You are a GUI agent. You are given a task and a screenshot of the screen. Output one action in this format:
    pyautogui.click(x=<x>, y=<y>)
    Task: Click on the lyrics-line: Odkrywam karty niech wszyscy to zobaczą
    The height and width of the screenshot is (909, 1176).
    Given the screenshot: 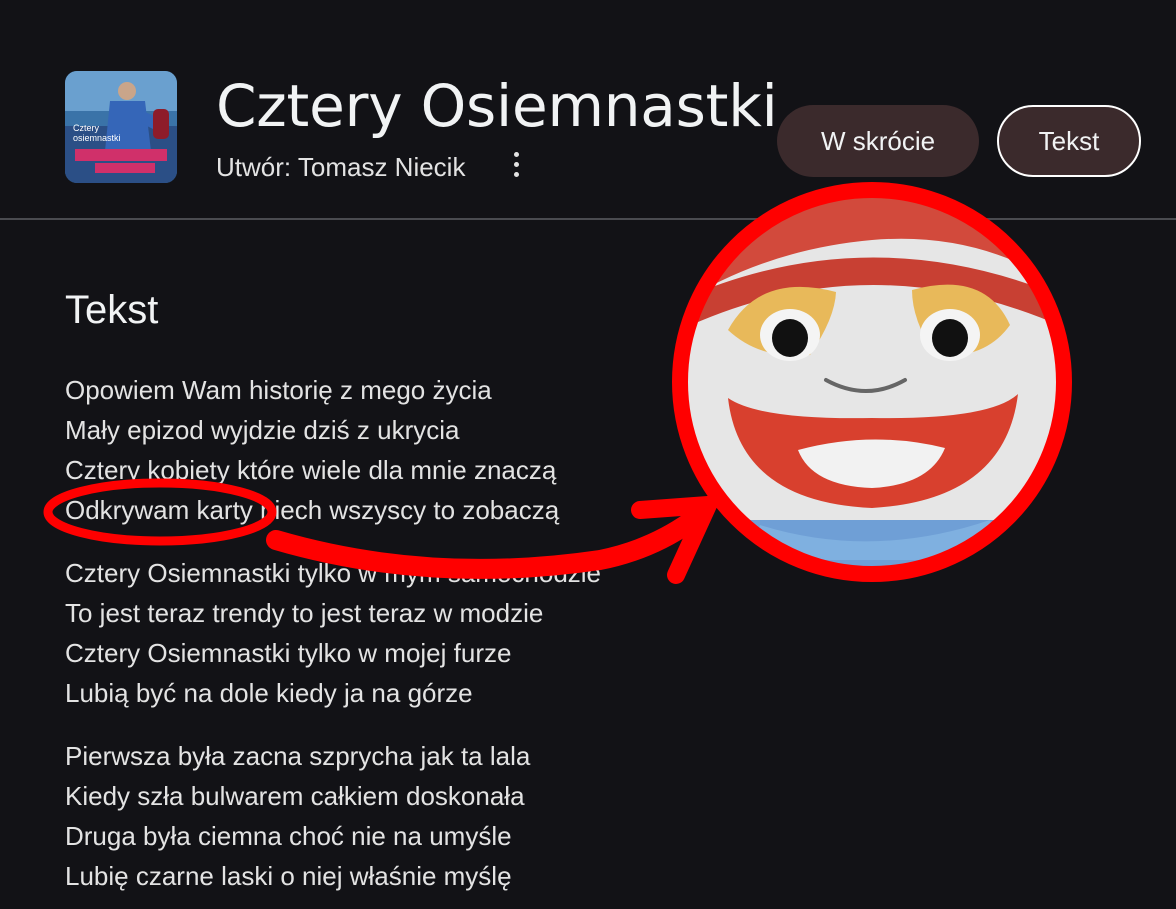 What is the action you would take?
    pyautogui.click(x=312, y=510)
    